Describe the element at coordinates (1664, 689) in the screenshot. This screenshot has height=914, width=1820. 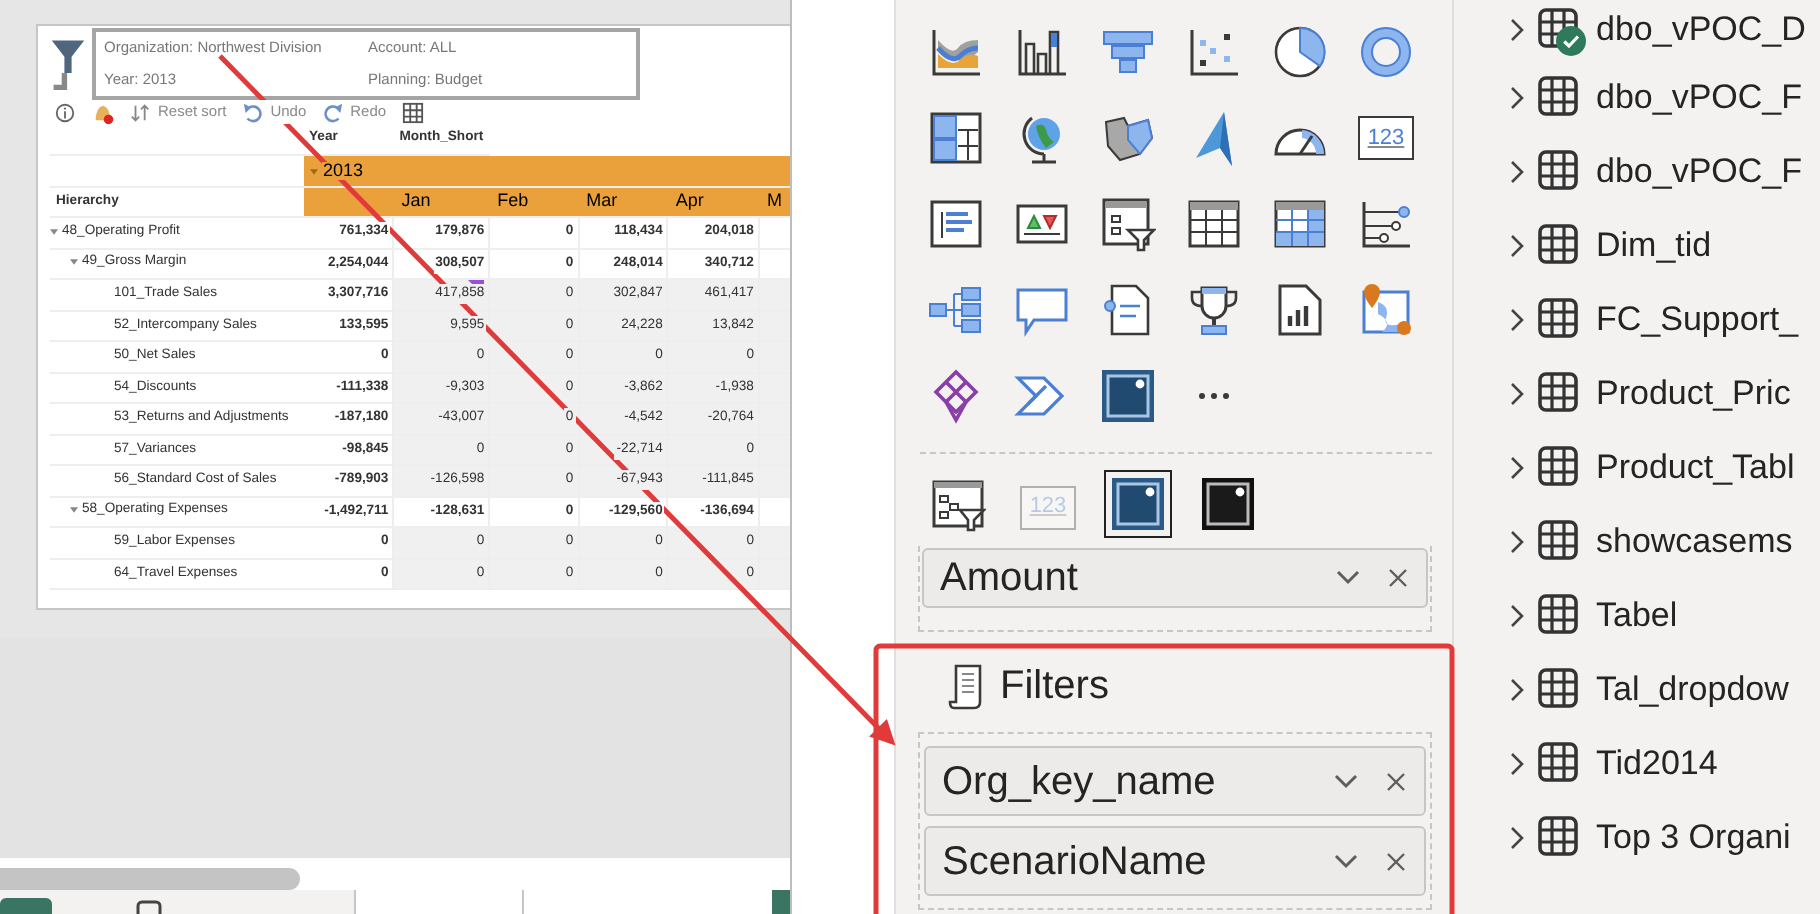
I see `table-item: Tal_dropdow` at that location.